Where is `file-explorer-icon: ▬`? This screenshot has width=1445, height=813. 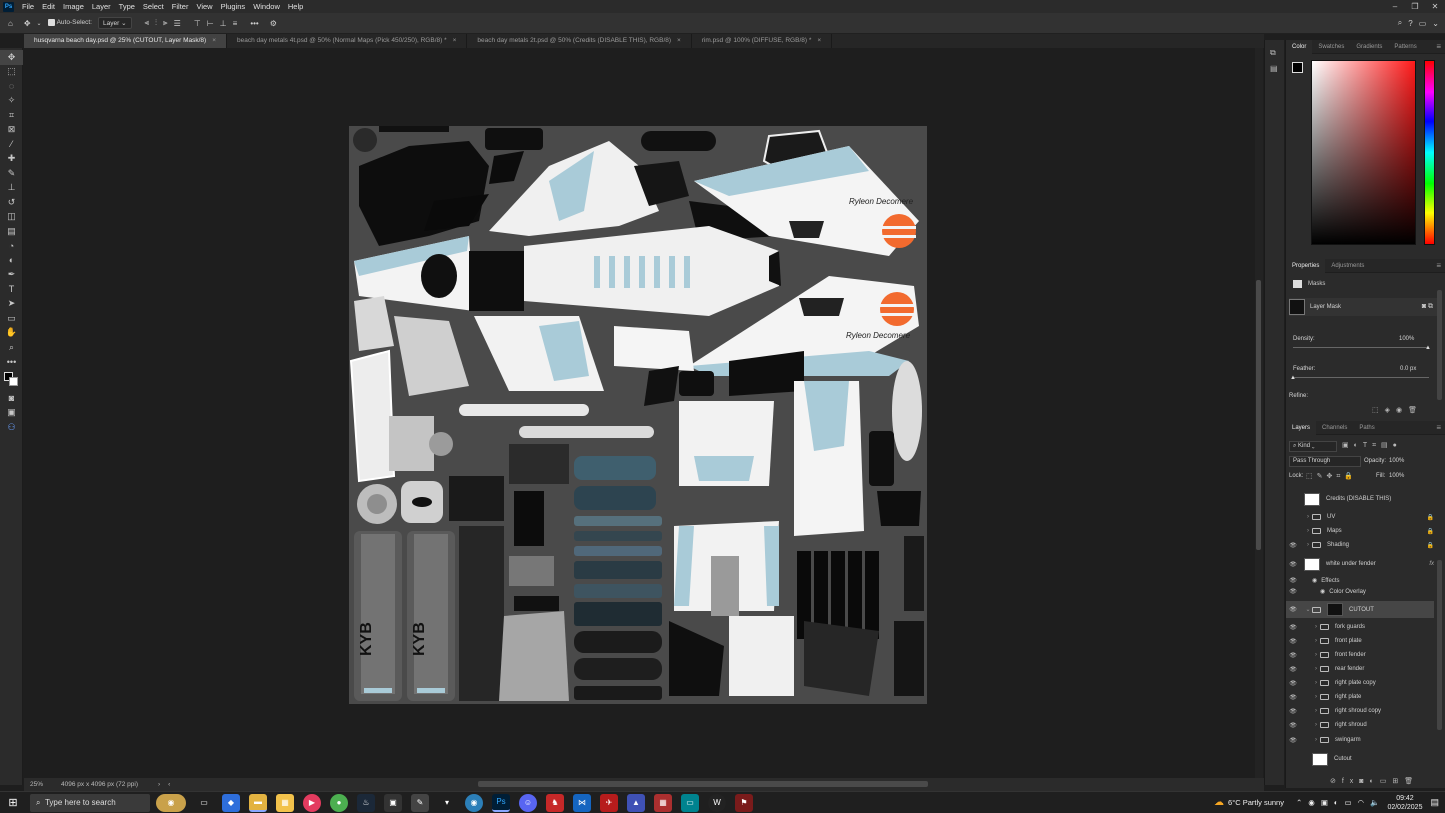
file-explorer-icon: ▬ is located at coordinates (258, 802).